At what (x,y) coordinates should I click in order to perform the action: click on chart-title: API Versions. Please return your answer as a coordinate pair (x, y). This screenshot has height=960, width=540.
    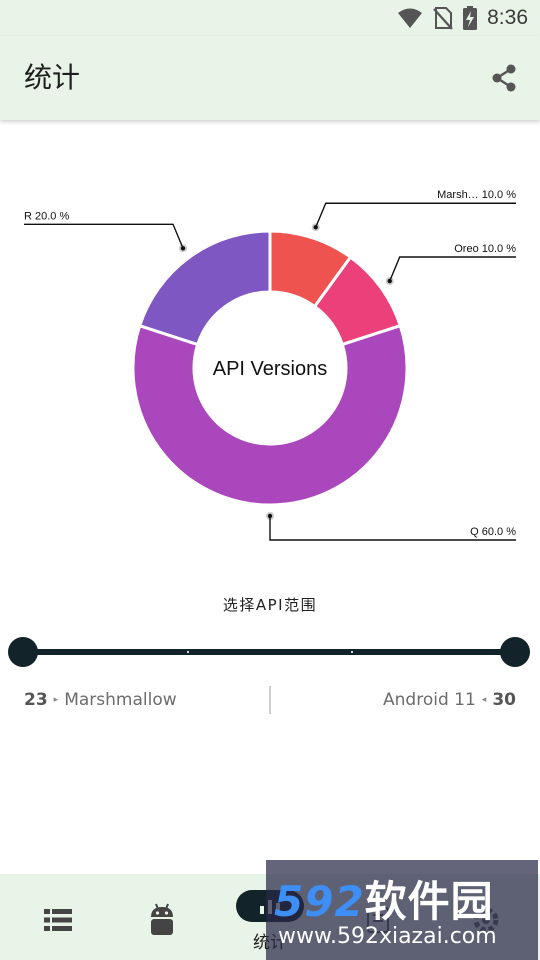
    Looking at the image, I should click on (270, 369).